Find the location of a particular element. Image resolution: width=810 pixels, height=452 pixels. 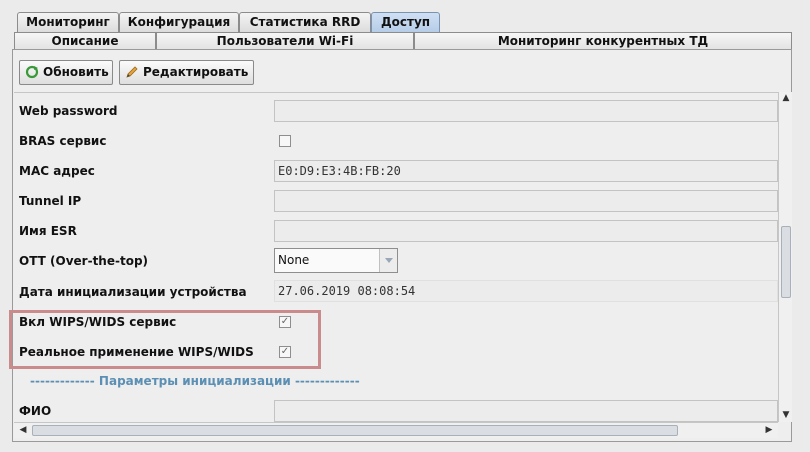

ott-label: OTT (Over-the-top) is located at coordinates (84, 261).